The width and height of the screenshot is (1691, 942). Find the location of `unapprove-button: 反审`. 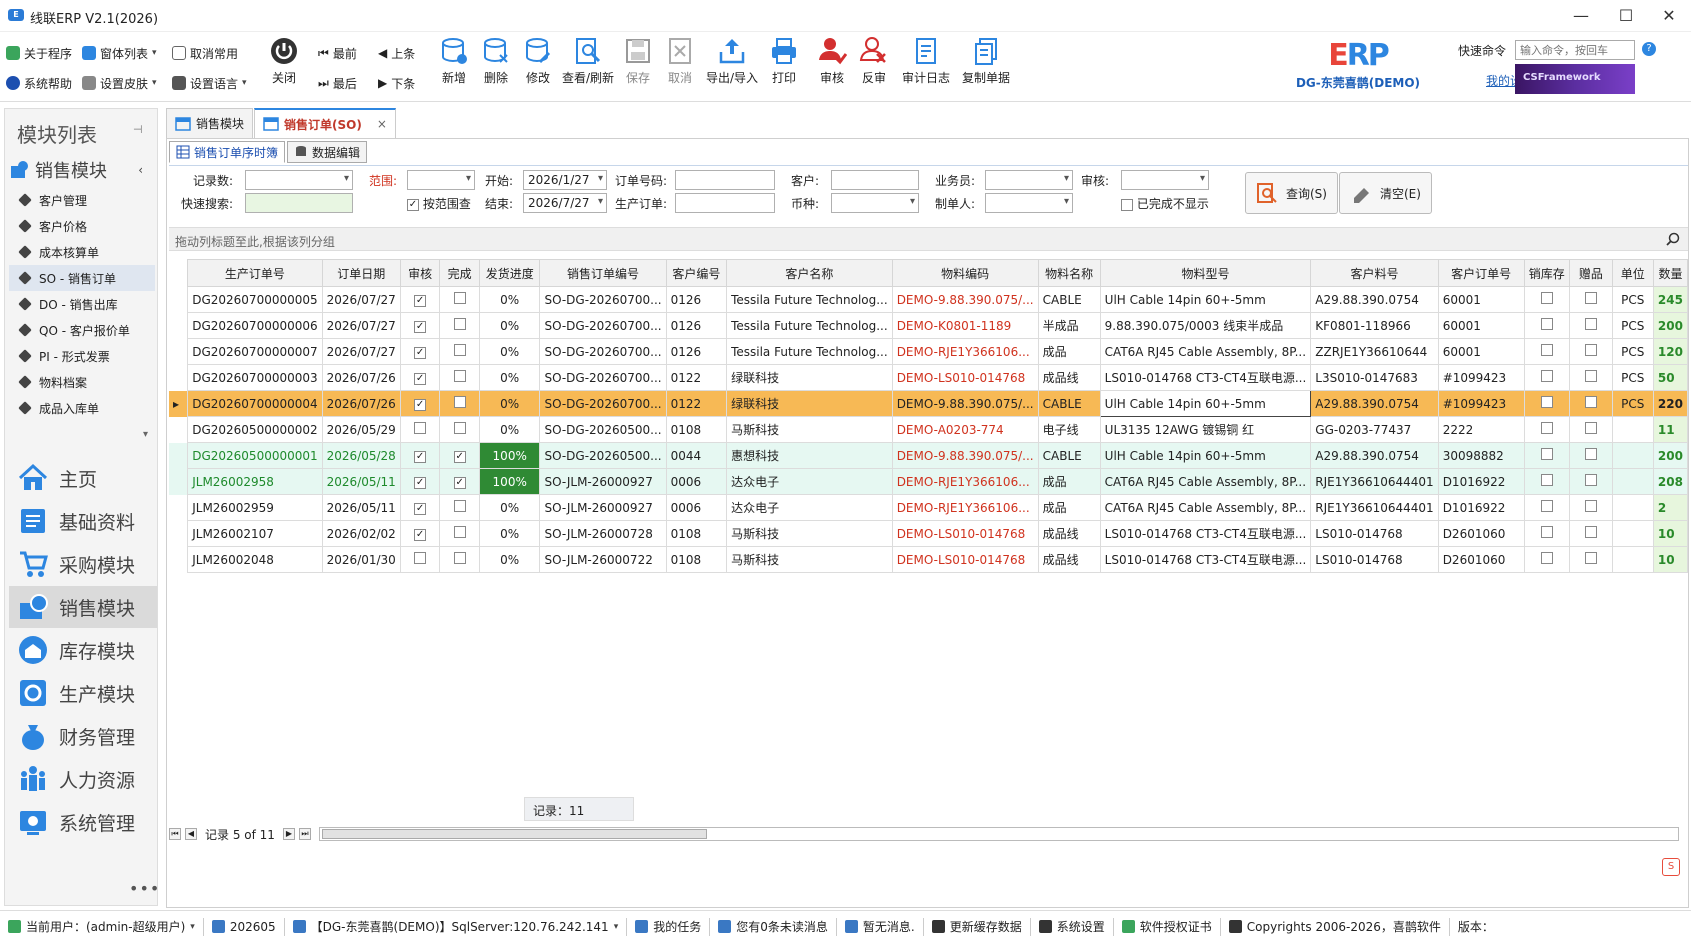

unapprove-button: 反审 is located at coordinates (874, 66).